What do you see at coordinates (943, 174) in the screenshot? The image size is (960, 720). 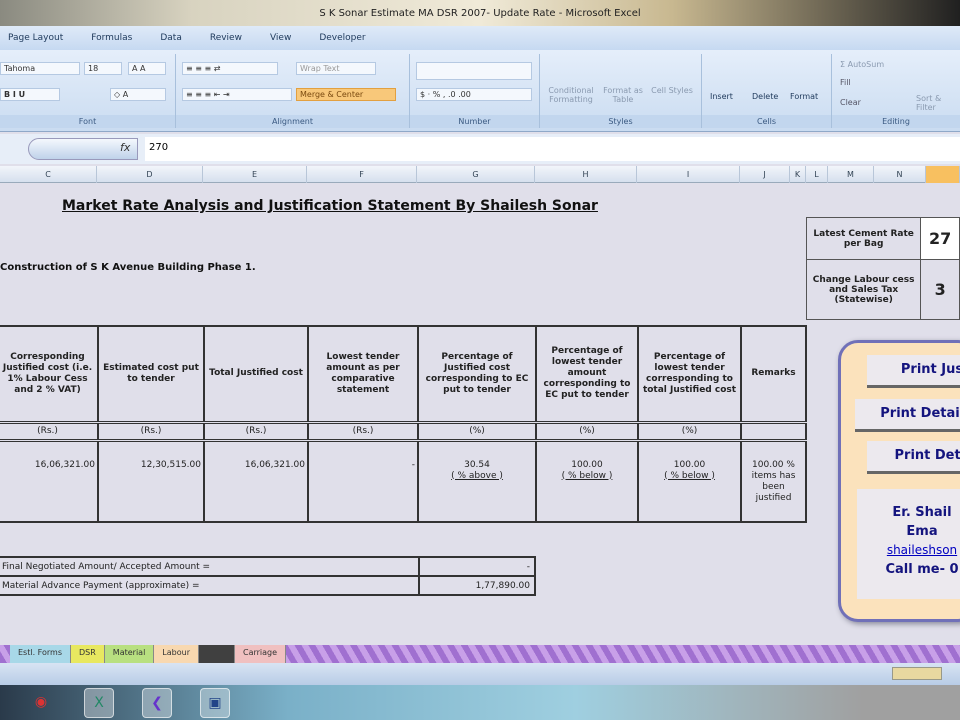 I see `column-header-selected` at bounding box center [943, 174].